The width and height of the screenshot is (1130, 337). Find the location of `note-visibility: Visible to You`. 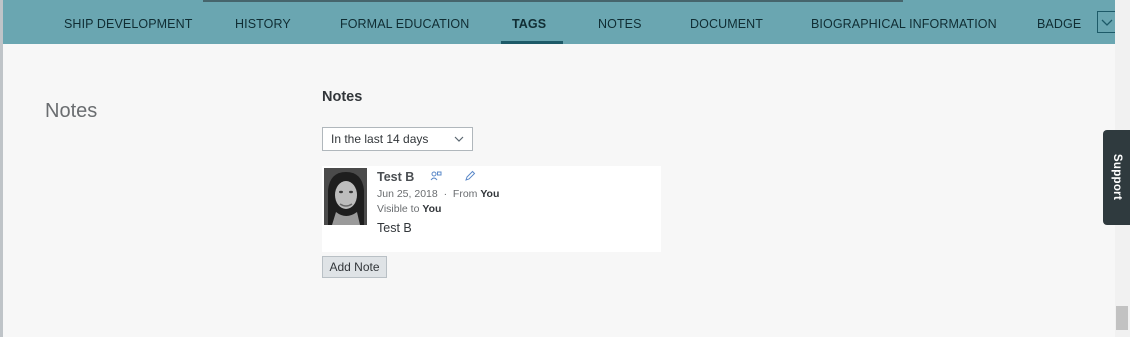

note-visibility: Visible to You is located at coordinates (409, 209).